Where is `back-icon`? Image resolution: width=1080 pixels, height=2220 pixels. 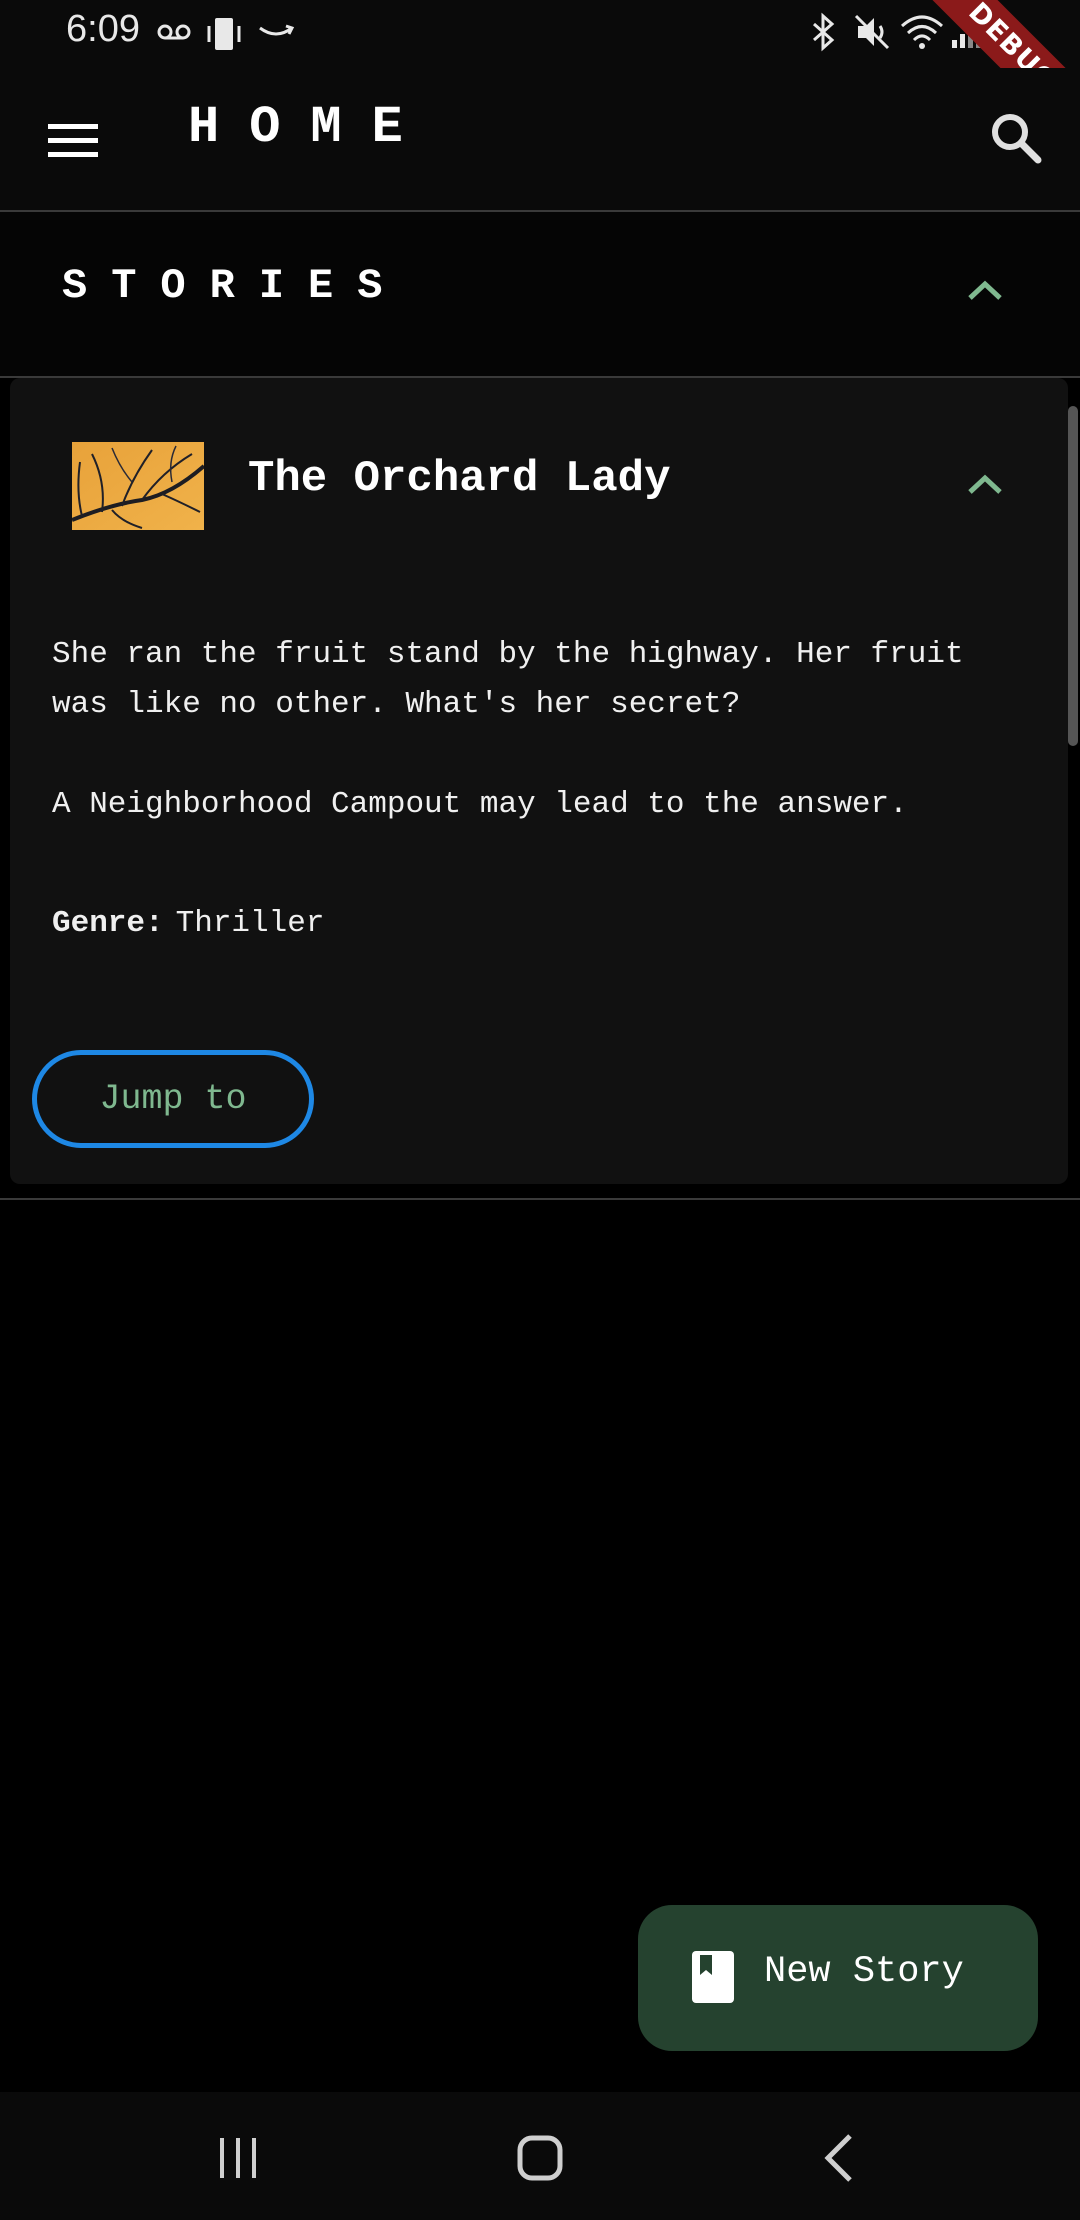 back-icon is located at coordinates (838, 2158).